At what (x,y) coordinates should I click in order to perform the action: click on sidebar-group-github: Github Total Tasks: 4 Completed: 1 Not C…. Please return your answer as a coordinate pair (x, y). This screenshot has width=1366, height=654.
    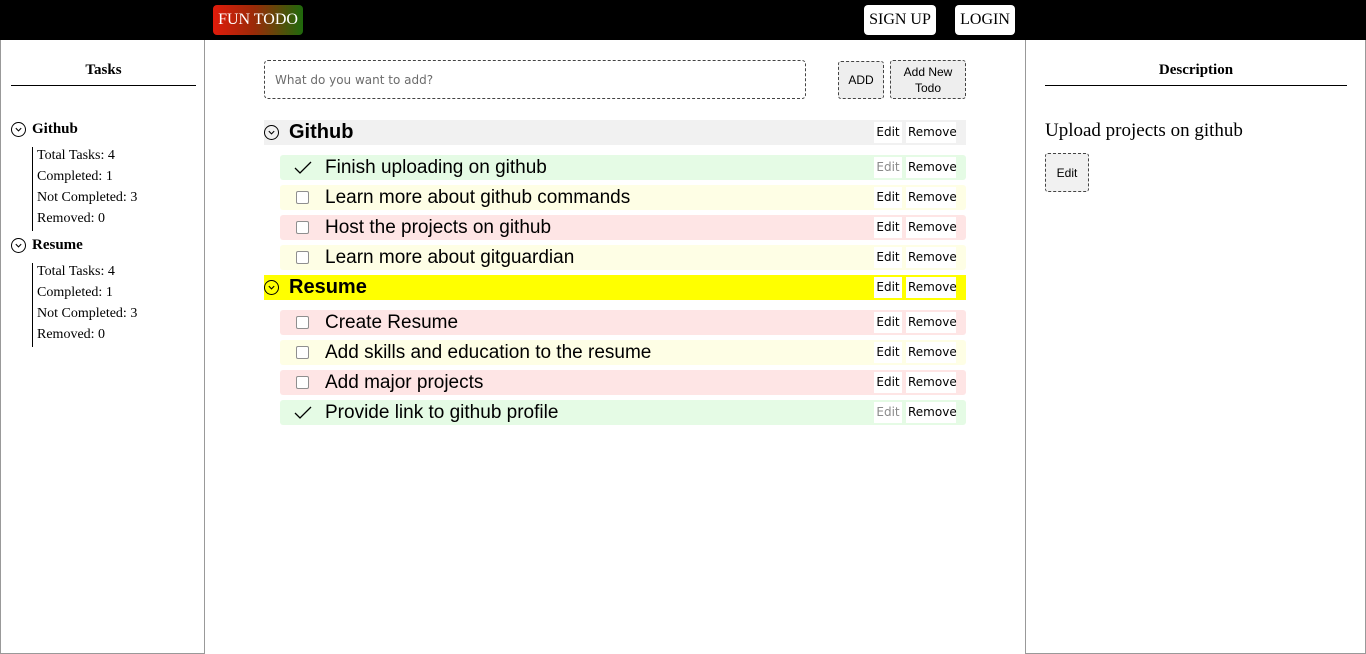
    Looking at the image, I should click on (103, 175).